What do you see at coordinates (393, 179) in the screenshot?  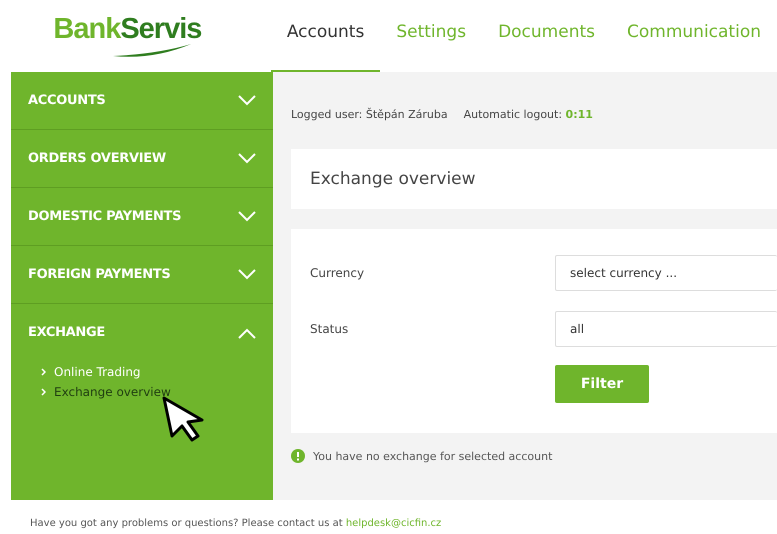 I see `page-title: Exchange overview` at bounding box center [393, 179].